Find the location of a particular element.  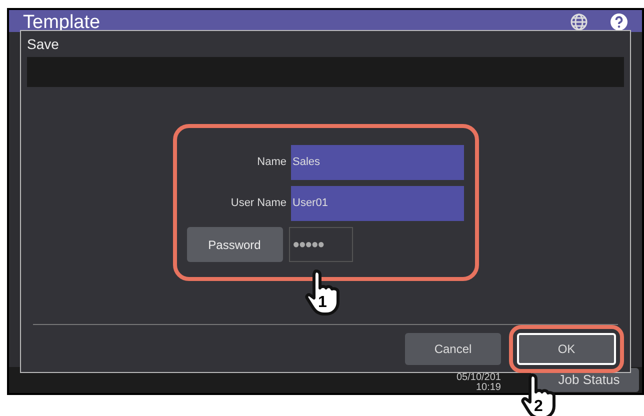

input-field: Sales is located at coordinates (377, 162).